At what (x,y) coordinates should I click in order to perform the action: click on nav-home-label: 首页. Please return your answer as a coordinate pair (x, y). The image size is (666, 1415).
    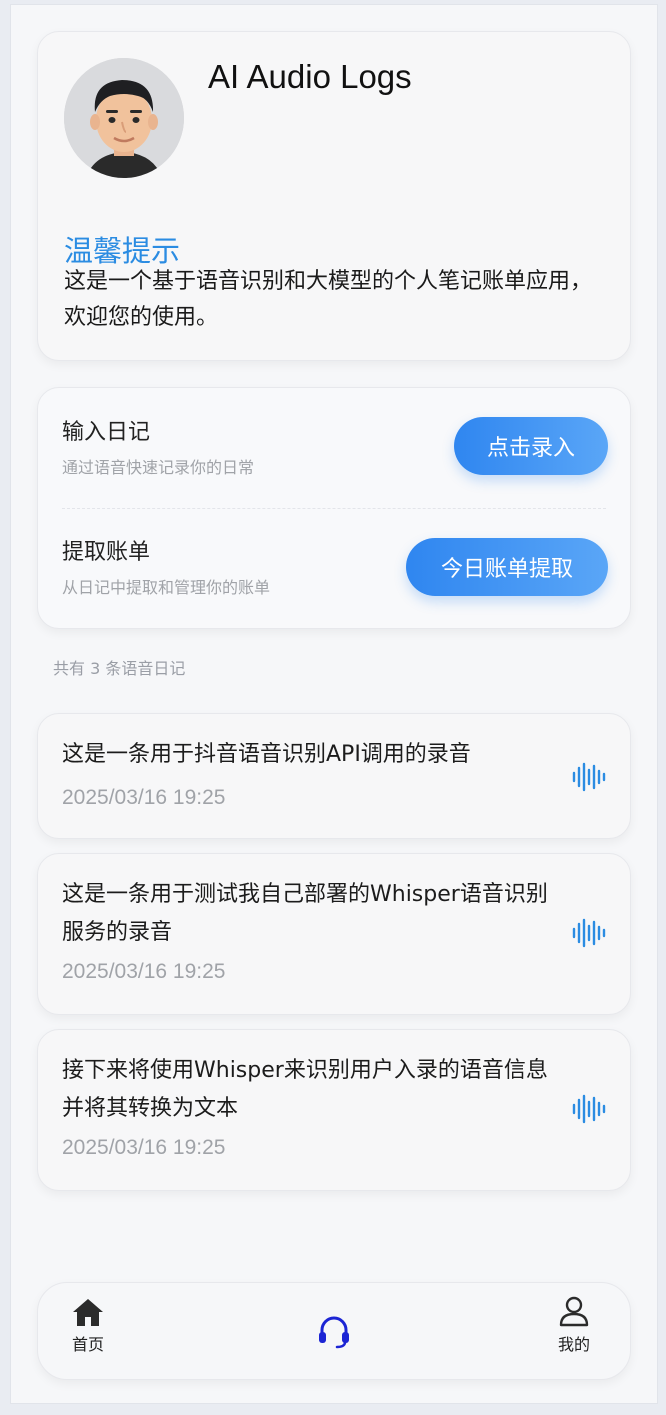
    Looking at the image, I should click on (88, 1344).